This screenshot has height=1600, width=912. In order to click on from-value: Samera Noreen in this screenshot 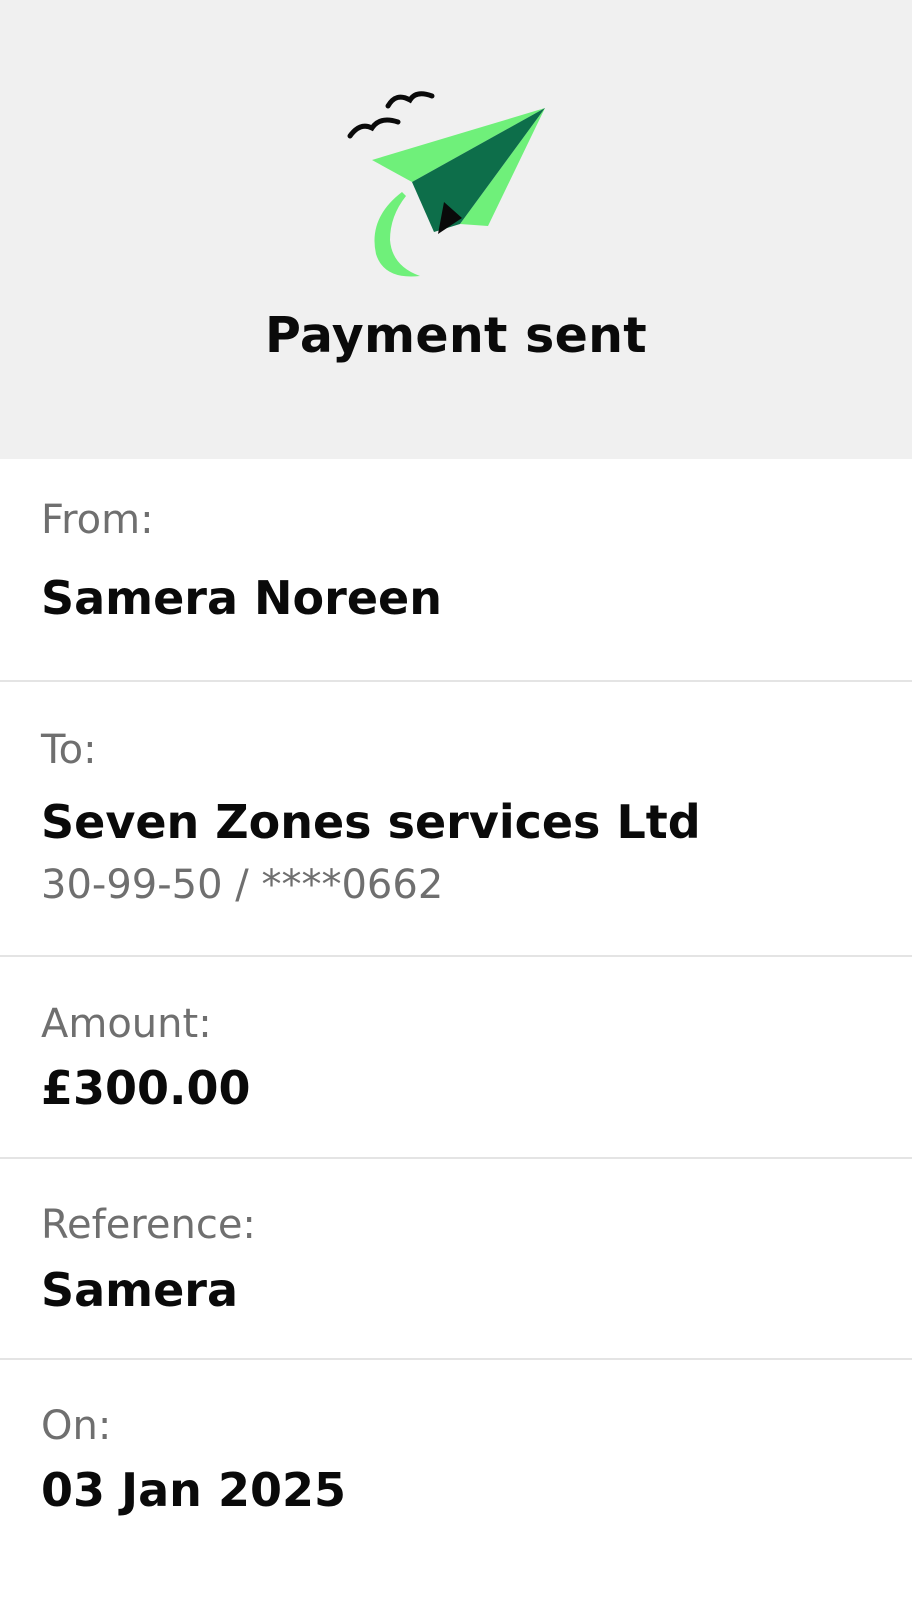, I will do `click(241, 598)`.